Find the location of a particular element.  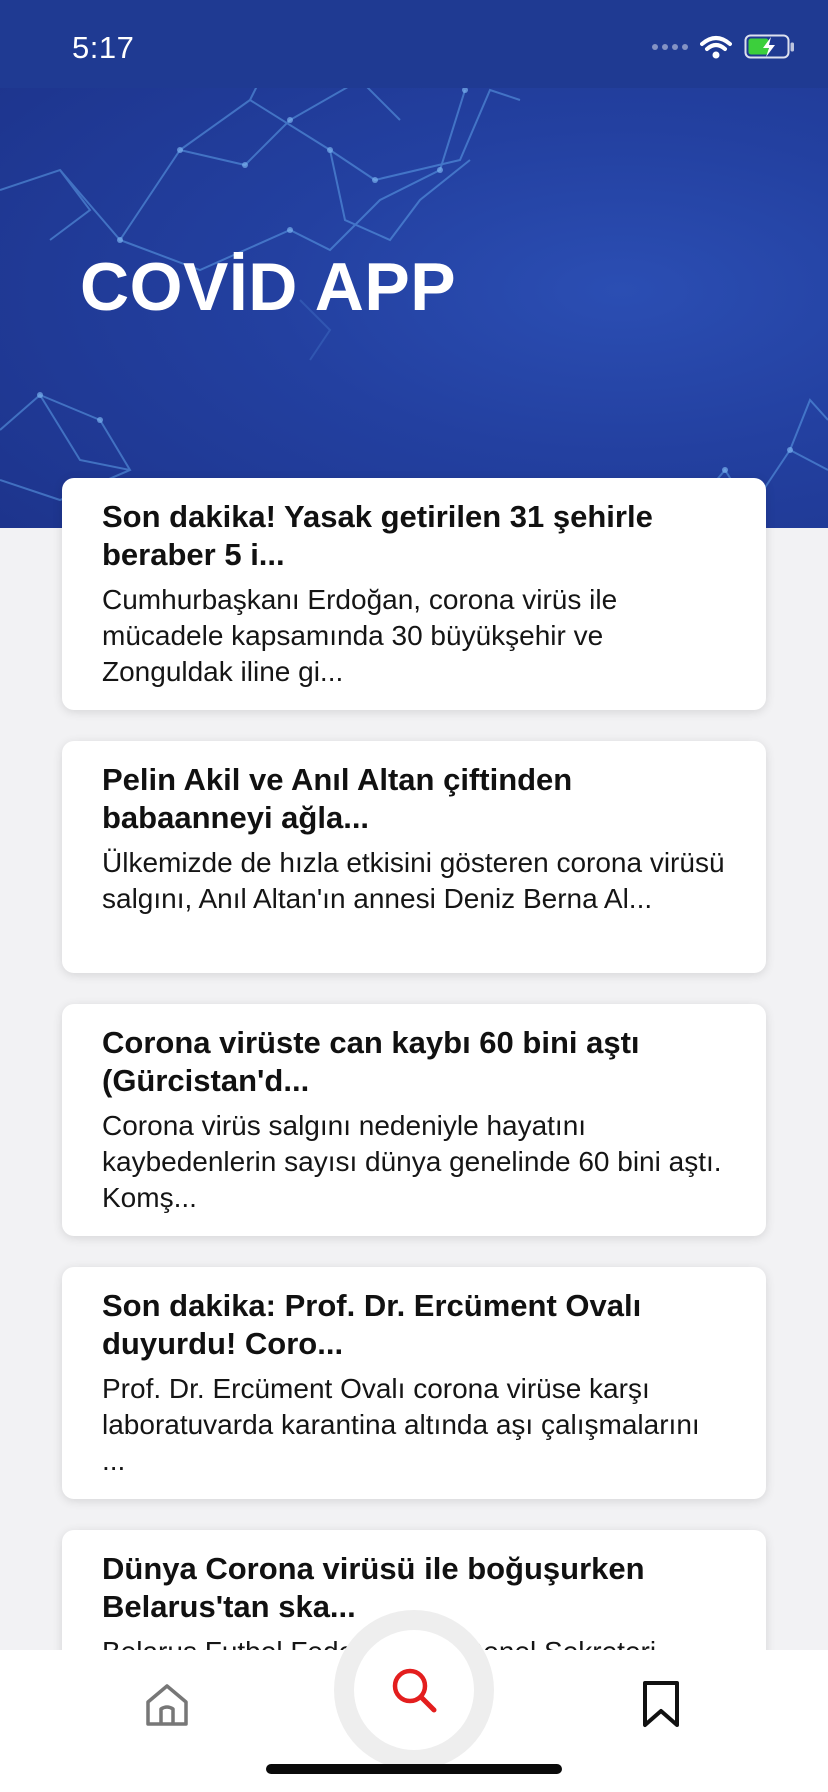

wifi-icon is located at coordinates (716, 47).